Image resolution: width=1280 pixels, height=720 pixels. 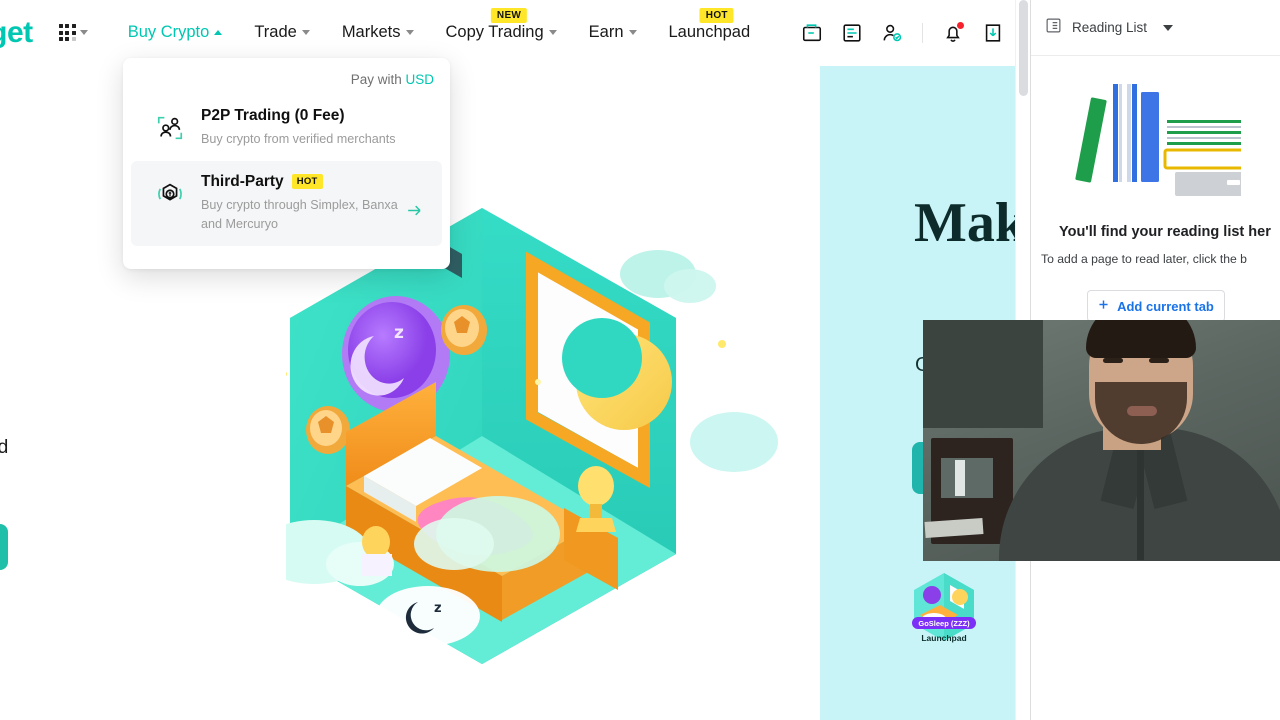 What do you see at coordinates (1140, 505) in the screenshot?
I see `webcam-shirt-placket` at bounding box center [1140, 505].